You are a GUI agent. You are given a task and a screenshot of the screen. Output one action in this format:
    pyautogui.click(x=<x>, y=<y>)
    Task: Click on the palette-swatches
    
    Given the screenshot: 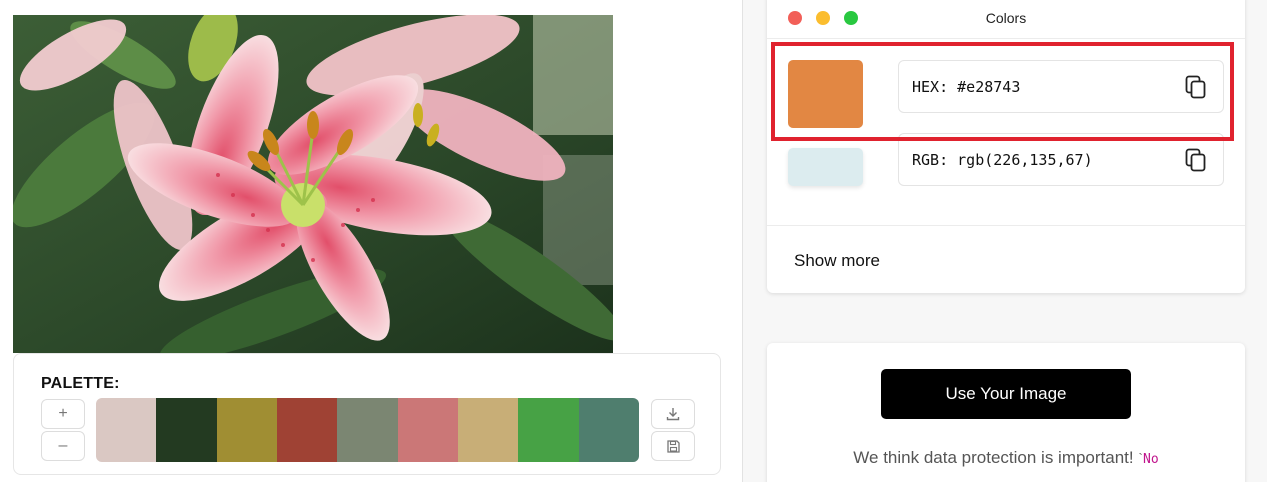 What is the action you would take?
    pyautogui.click(x=367, y=430)
    